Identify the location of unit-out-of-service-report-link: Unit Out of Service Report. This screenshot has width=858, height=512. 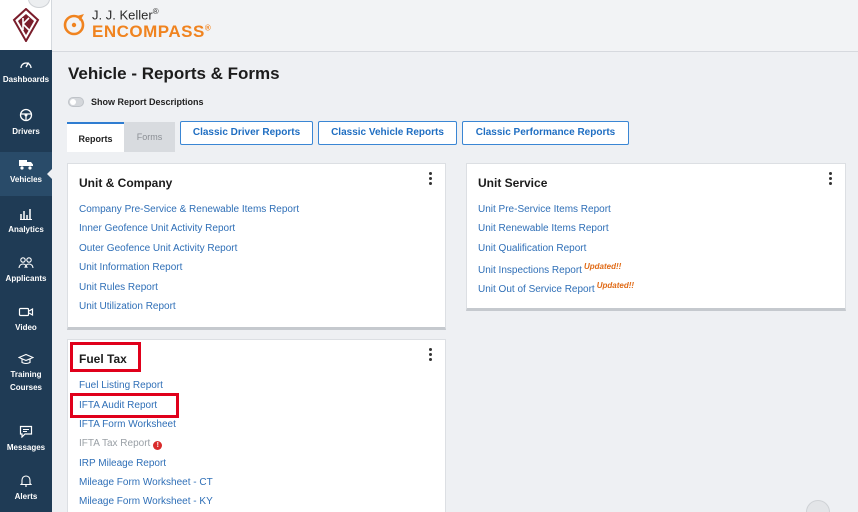
(536, 289).